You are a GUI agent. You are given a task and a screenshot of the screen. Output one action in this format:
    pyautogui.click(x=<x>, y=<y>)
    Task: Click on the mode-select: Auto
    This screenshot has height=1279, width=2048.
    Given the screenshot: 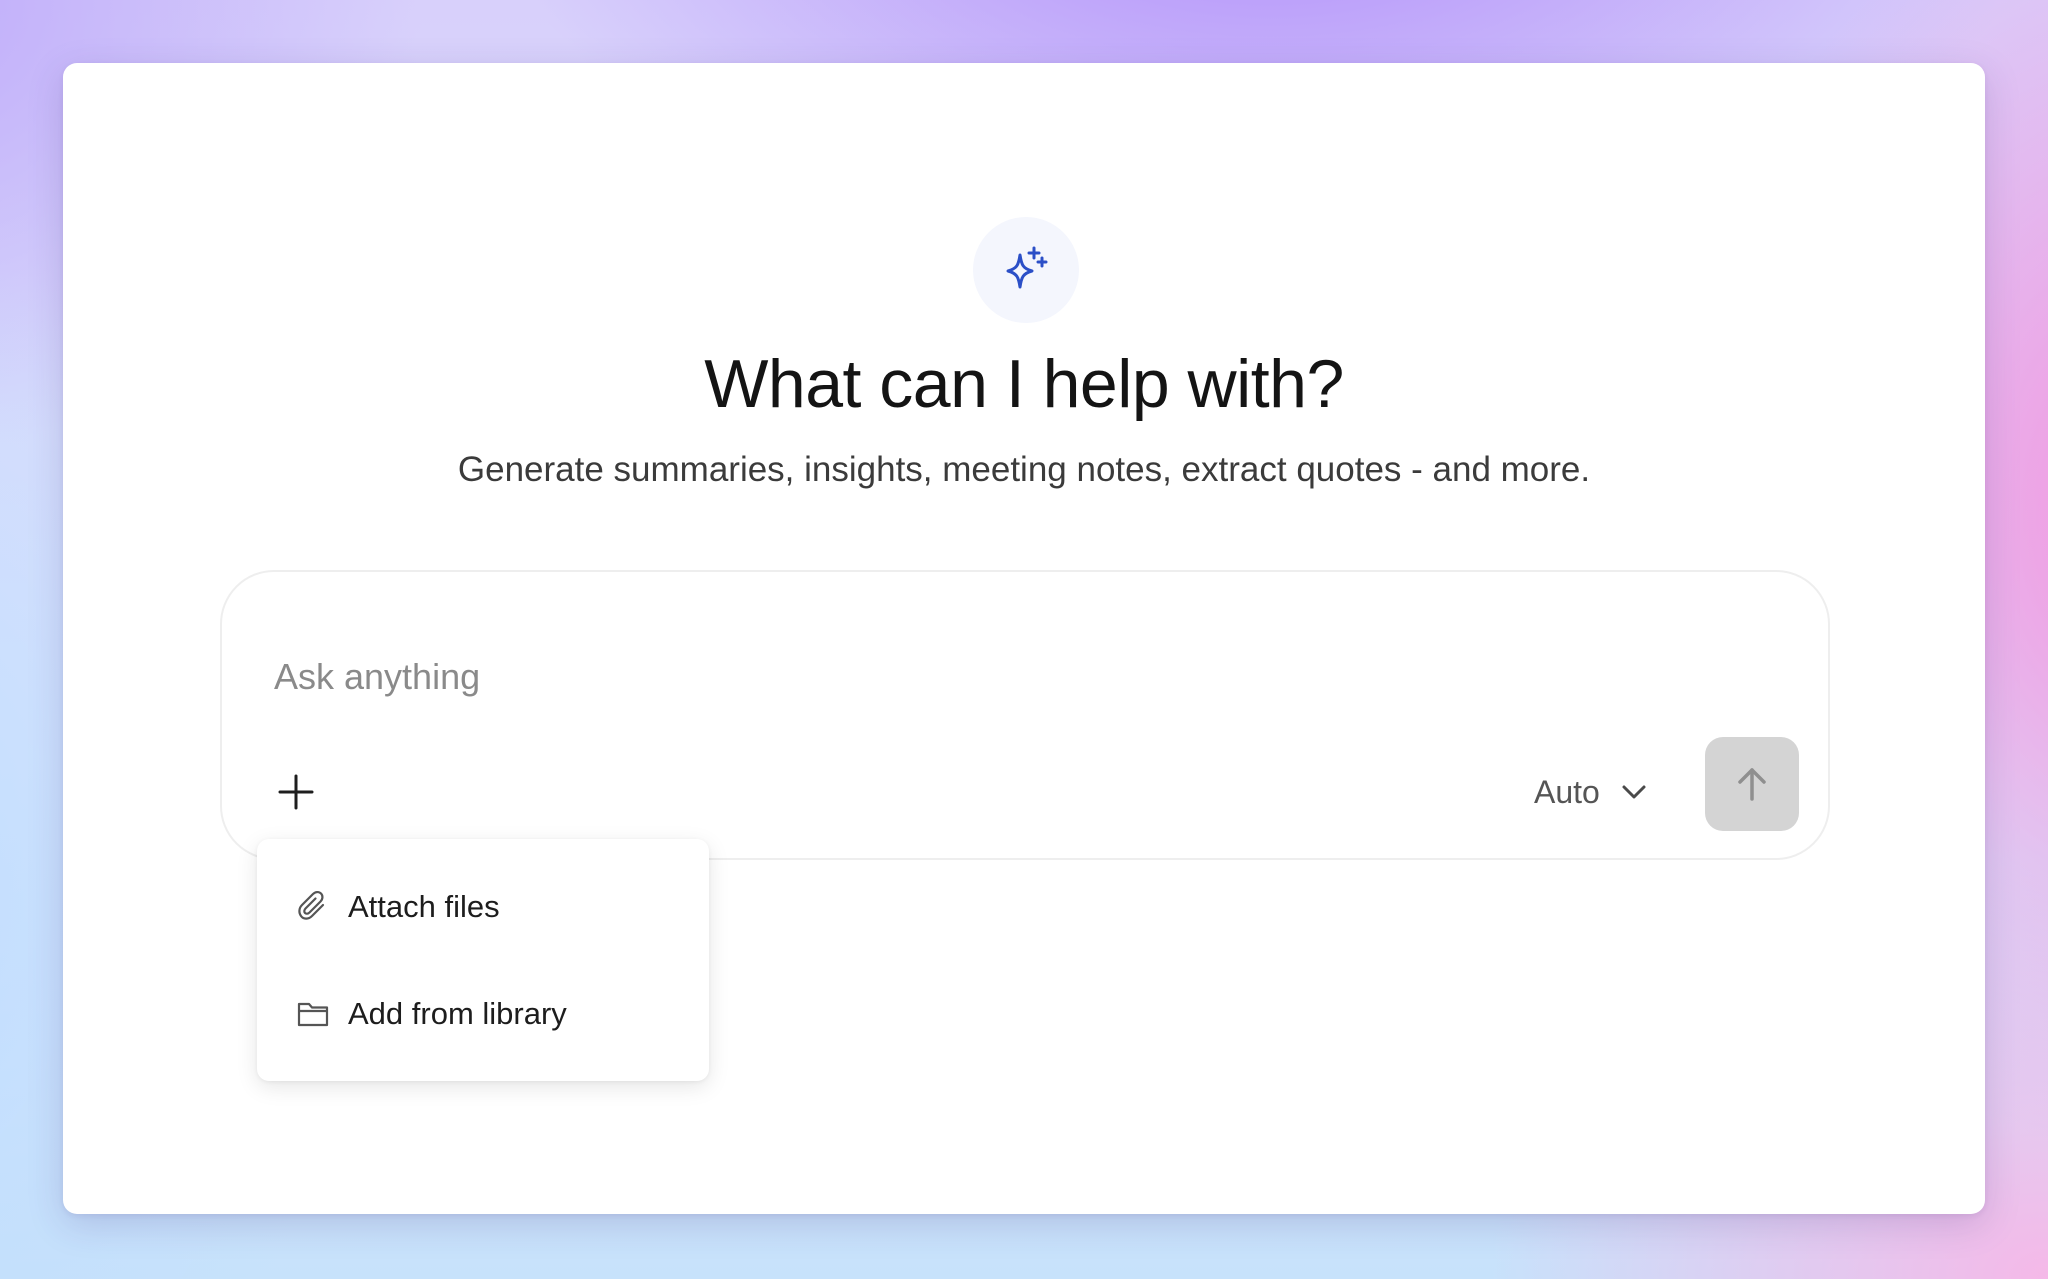 What is the action you would take?
    pyautogui.click(x=1591, y=792)
    